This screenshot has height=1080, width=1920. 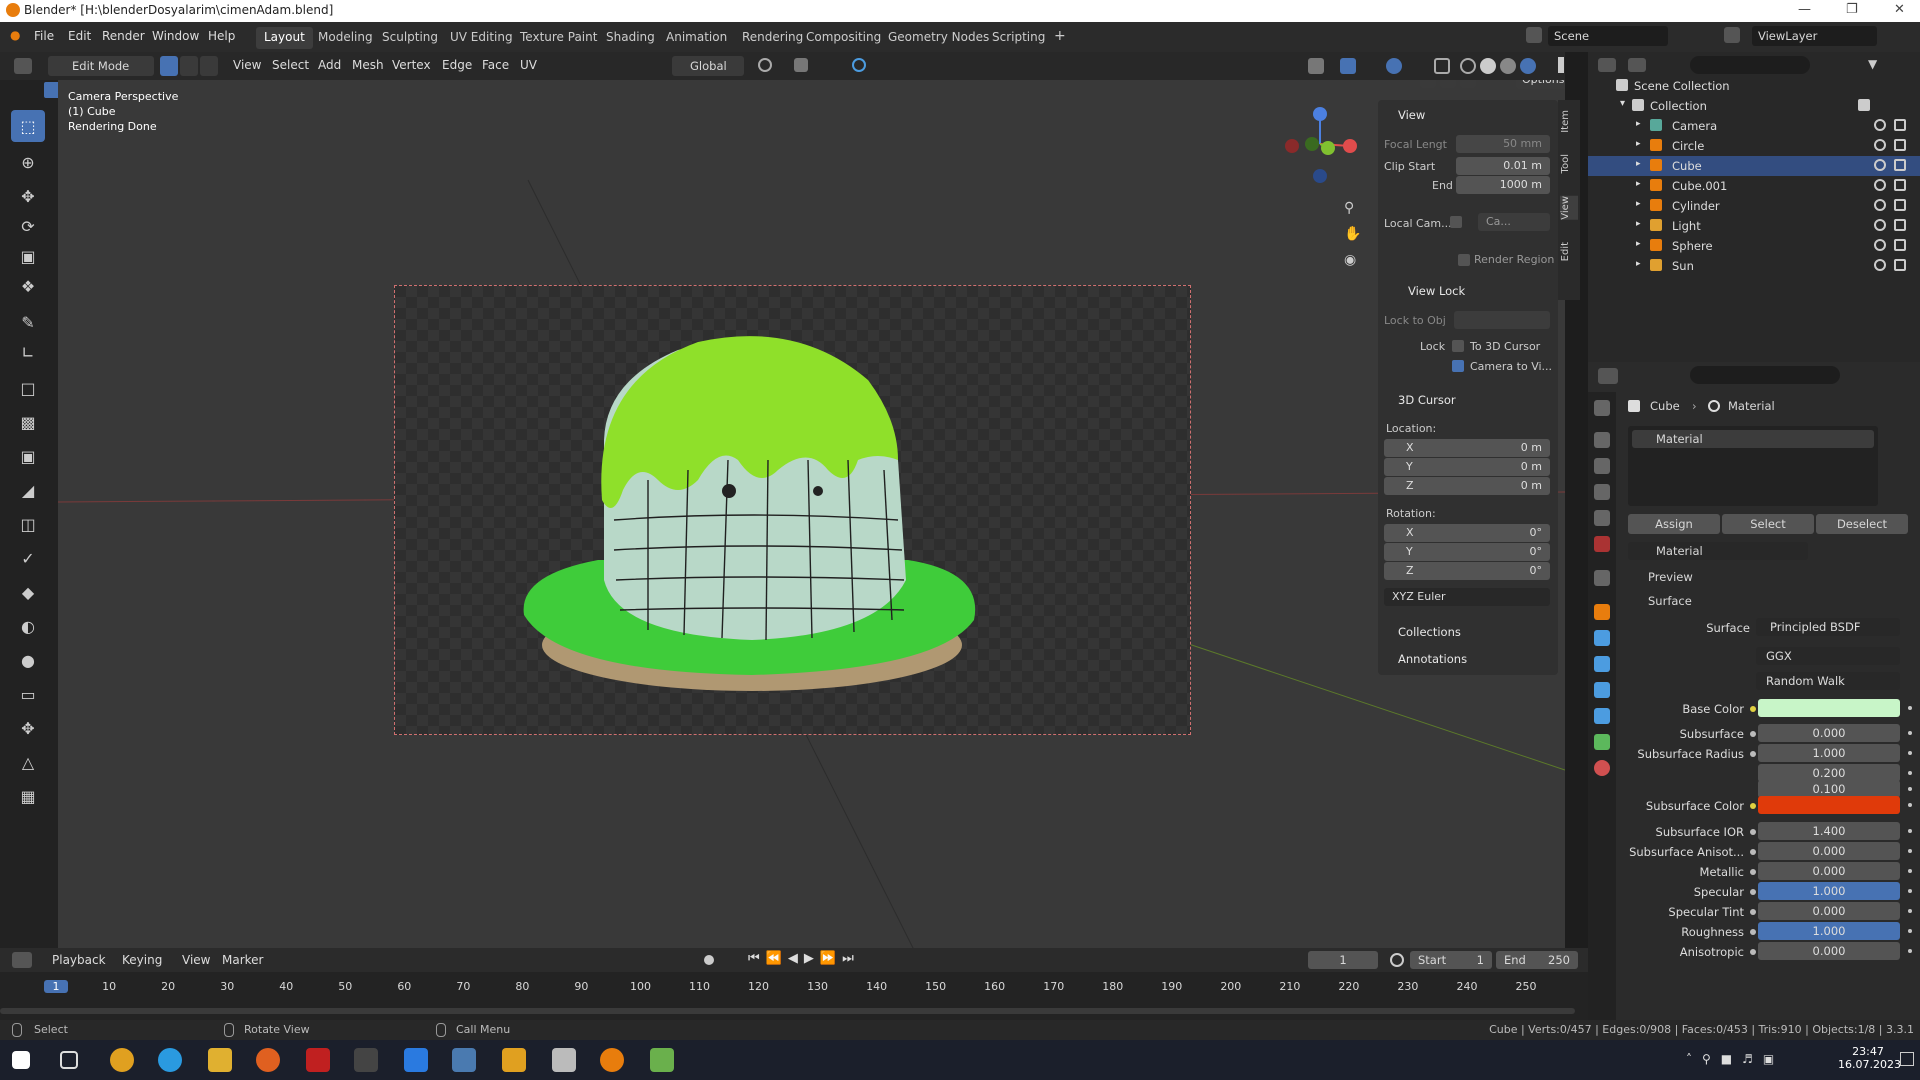 I want to click on tool-tab-icon, so click(x=1602, y=408).